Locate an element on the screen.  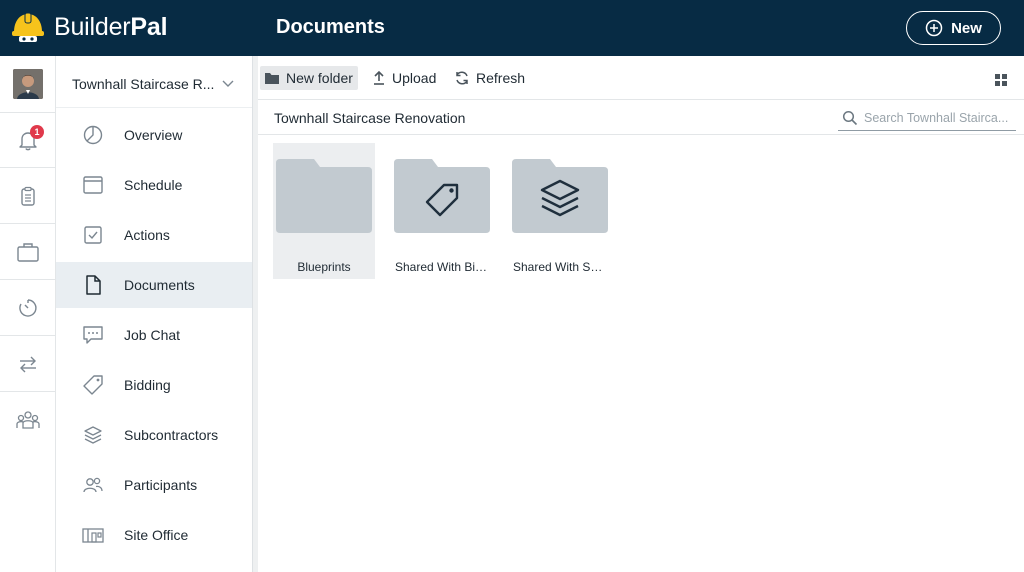
nav-label-job-chat: Job Chat is located at coordinates (152, 335).